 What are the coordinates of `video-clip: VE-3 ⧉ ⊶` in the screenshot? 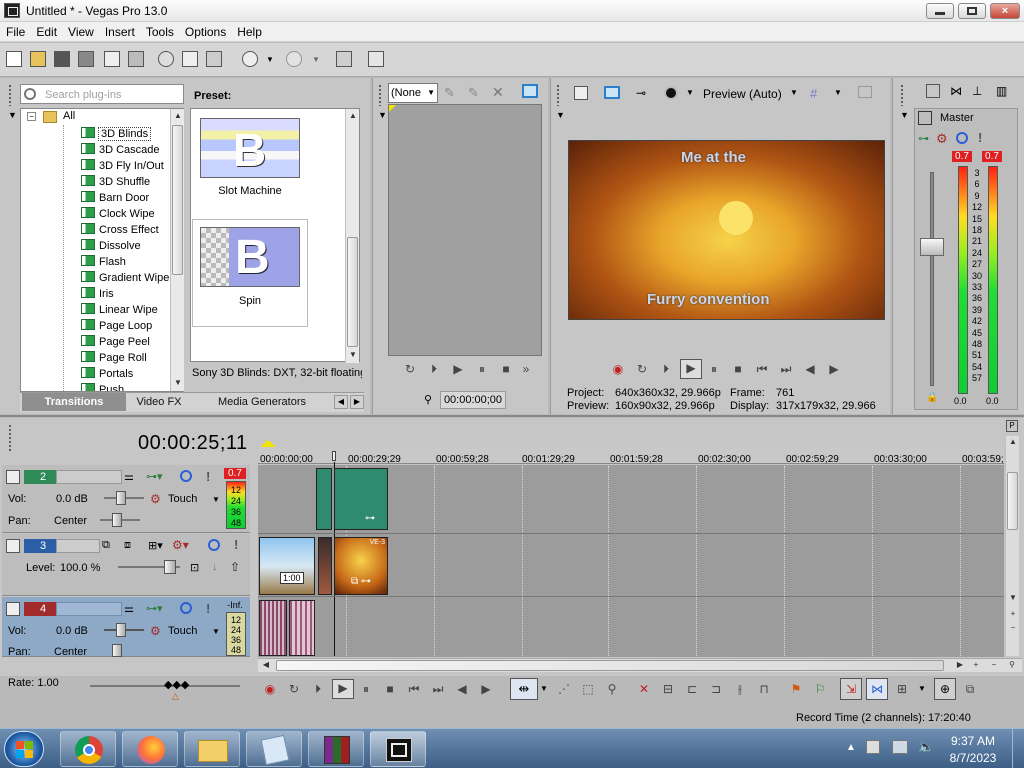 It's located at (361, 566).